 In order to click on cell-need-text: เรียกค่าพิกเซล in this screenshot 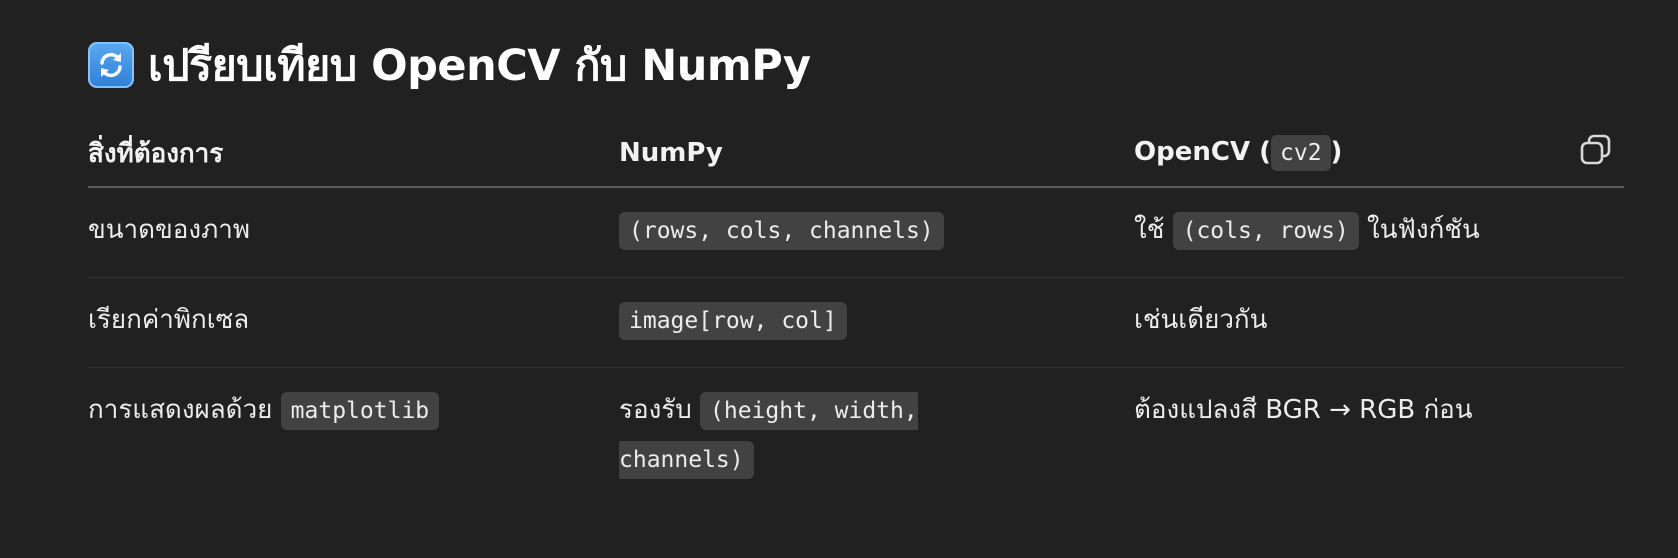, I will do `click(169, 319)`.